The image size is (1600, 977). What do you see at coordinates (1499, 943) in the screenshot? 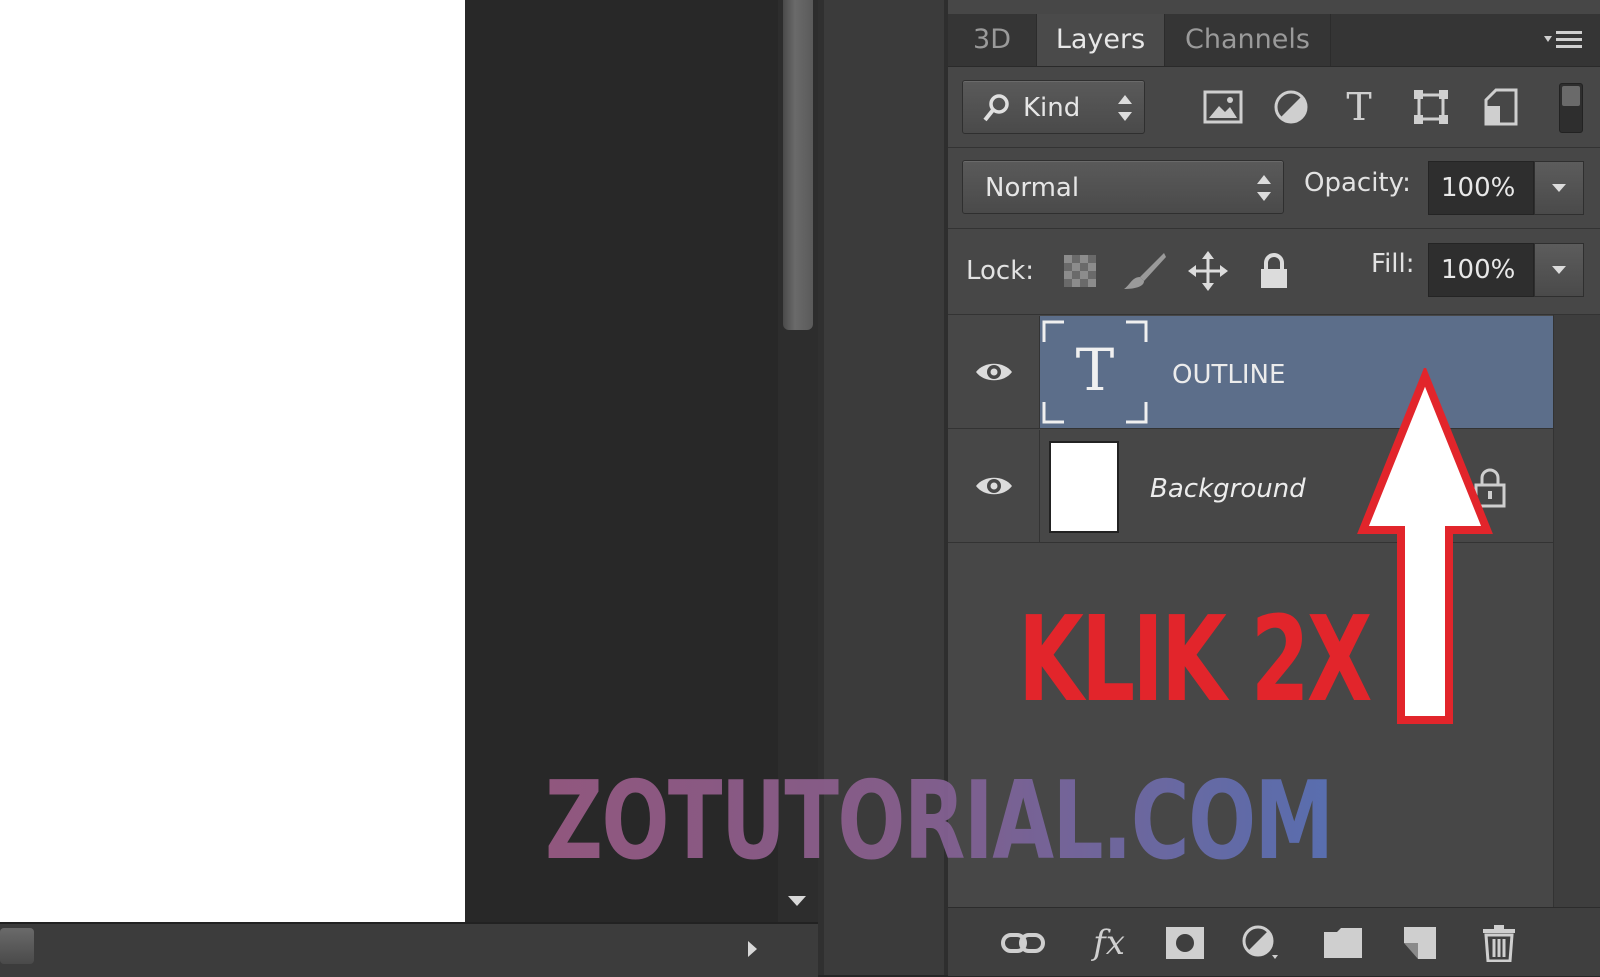
I see `delete-icon` at bounding box center [1499, 943].